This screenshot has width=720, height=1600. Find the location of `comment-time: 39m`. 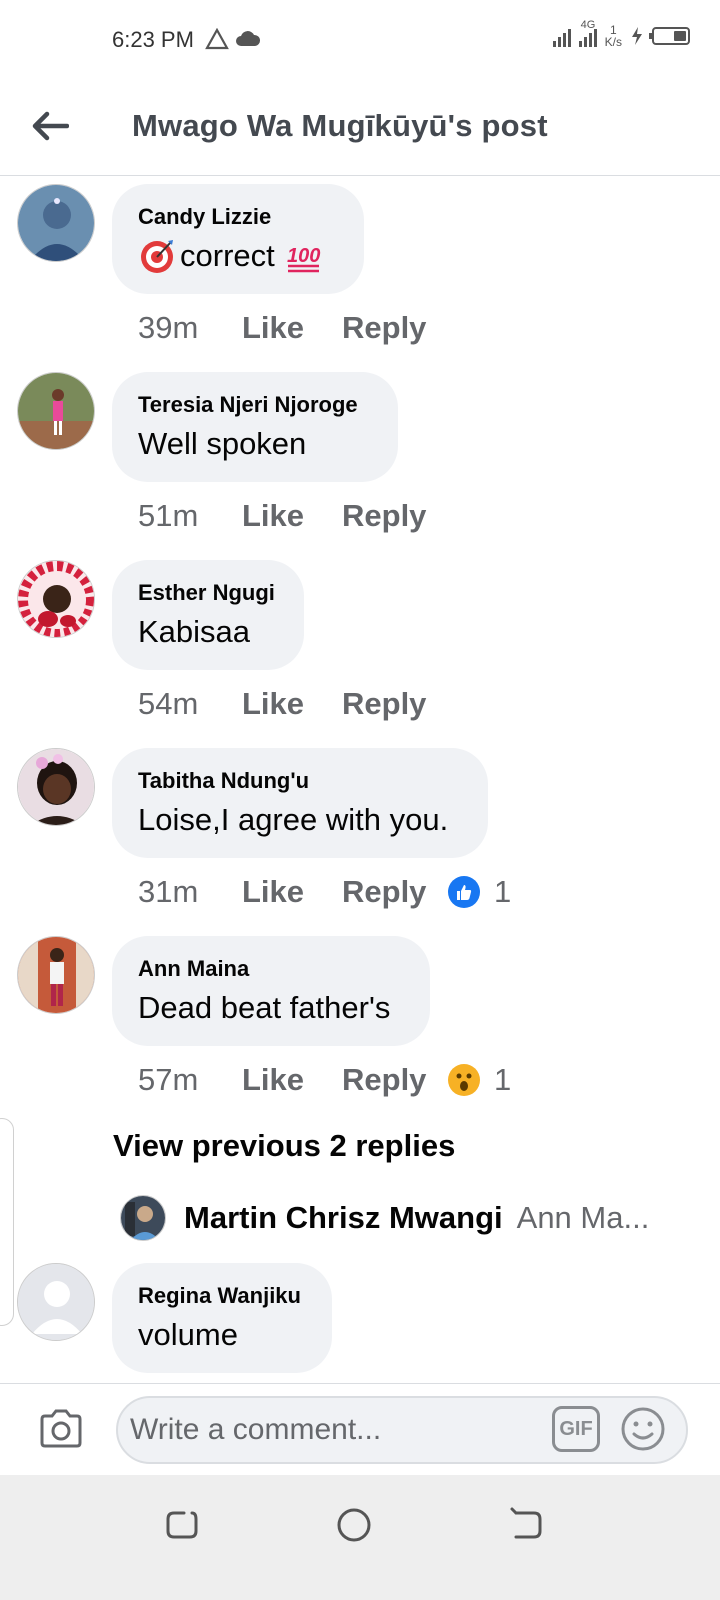

comment-time: 39m is located at coordinates (168, 327).